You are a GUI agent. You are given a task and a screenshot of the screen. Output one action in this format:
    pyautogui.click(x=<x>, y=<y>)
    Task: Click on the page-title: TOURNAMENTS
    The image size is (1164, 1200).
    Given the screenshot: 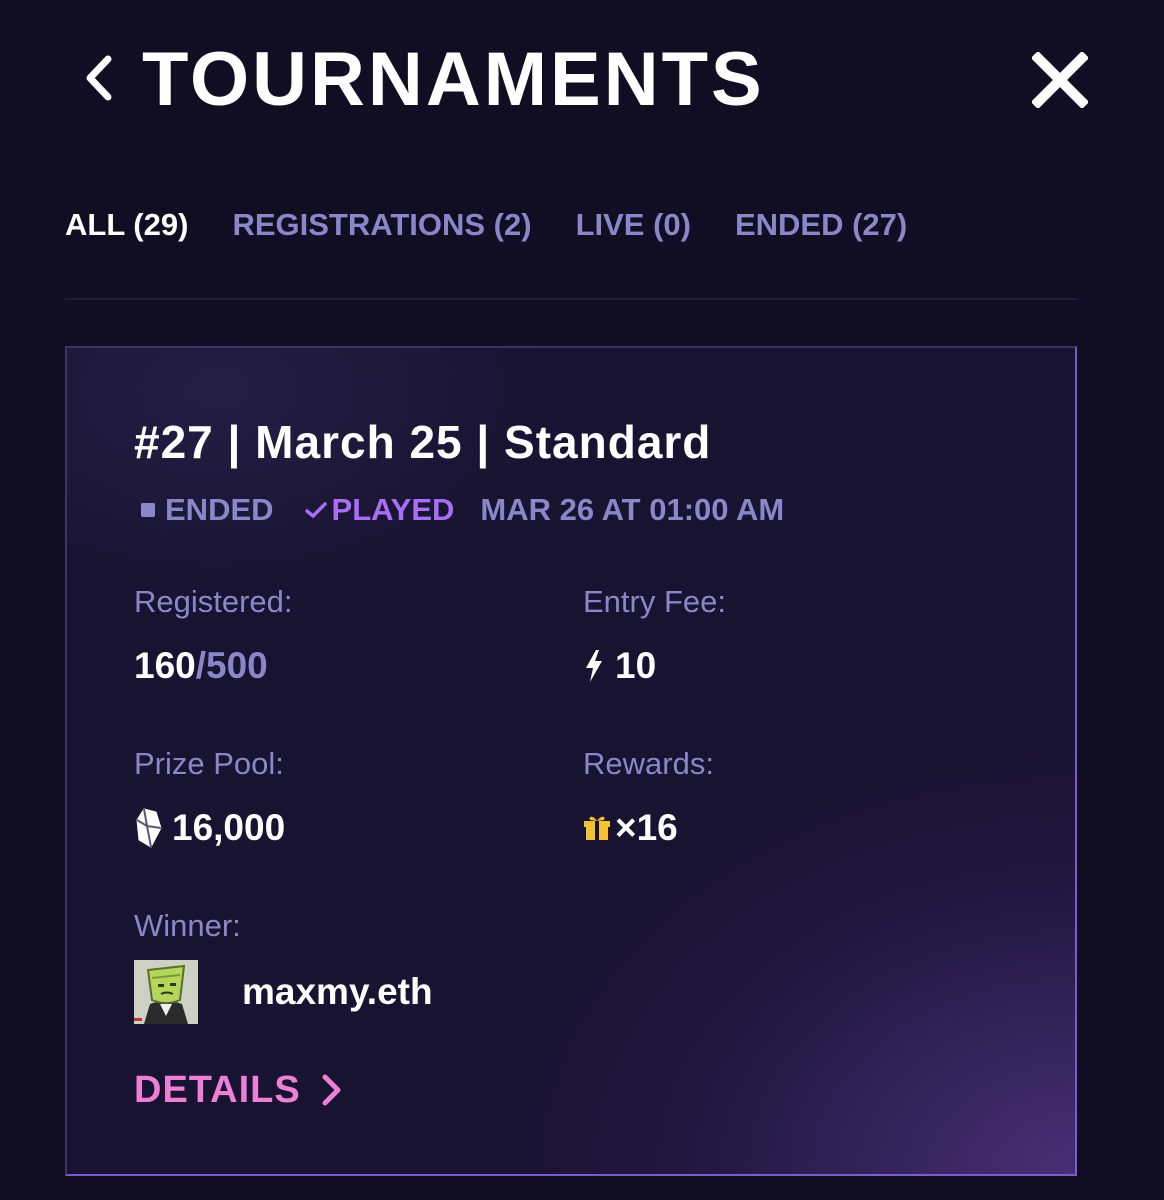 What is the action you would take?
    pyautogui.click(x=453, y=79)
    